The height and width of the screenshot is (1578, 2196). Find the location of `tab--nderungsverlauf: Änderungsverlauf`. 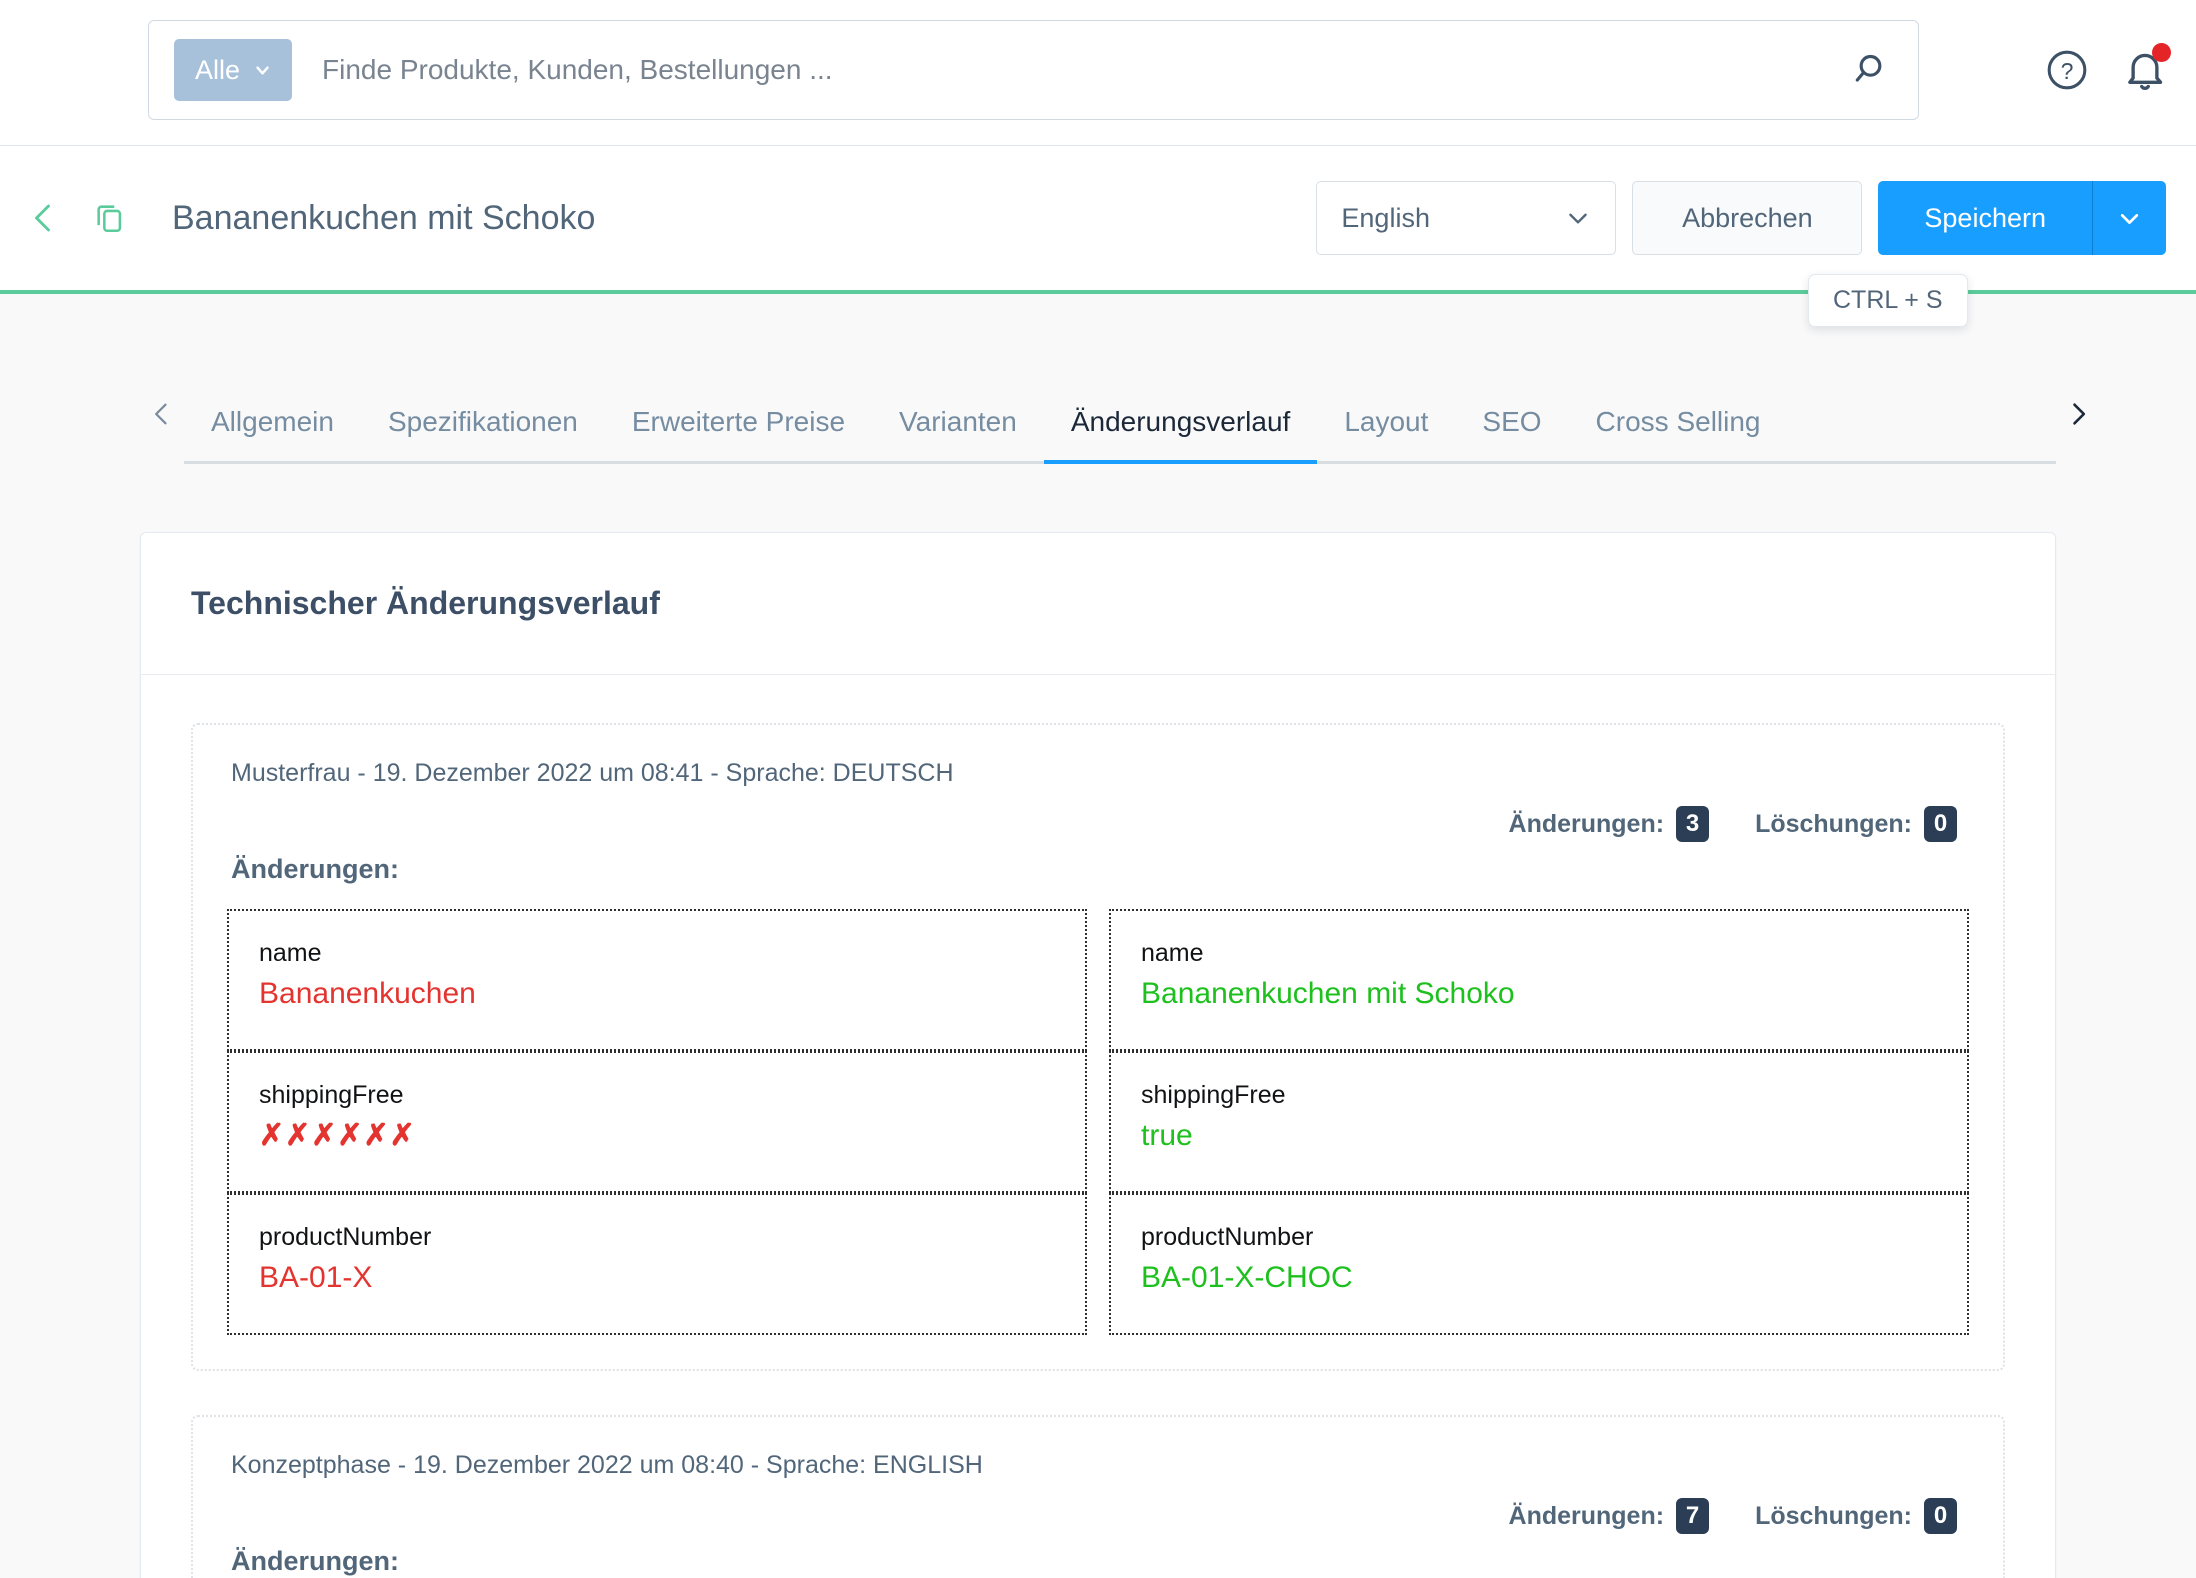

tab--nderungsverlauf: Änderungsverlauf is located at coordinates (1180, 435).